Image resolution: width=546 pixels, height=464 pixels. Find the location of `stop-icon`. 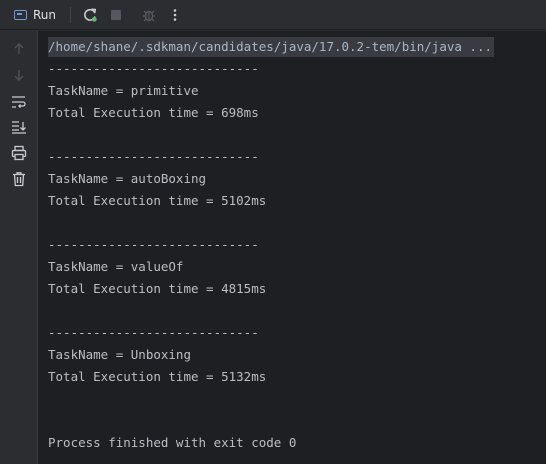

stop-icon is located at coordinates (116, 15).